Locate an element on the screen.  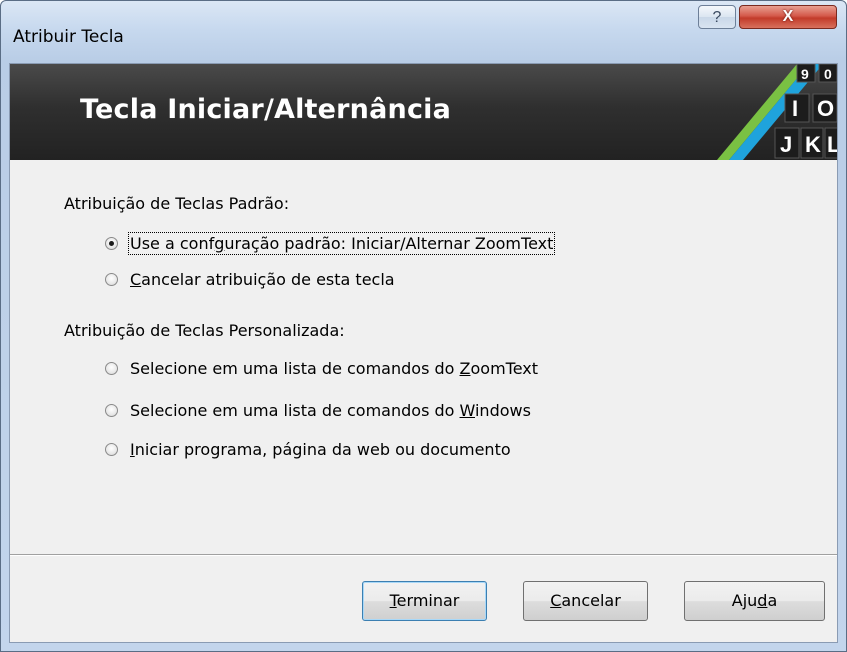
key-k: K is located at coordinates (813, 144).